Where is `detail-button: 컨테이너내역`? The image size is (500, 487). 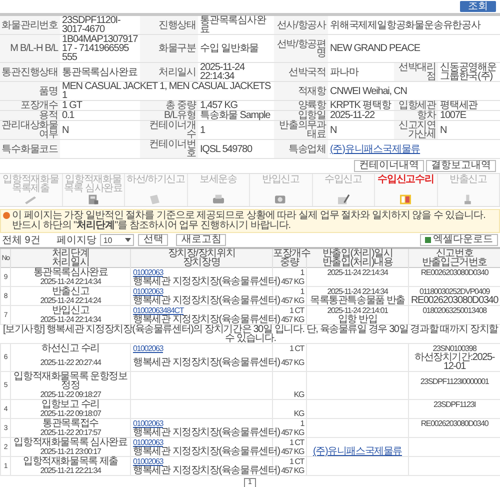 detail-button: 컨테이너내역 is located at coordinates (389, 166).